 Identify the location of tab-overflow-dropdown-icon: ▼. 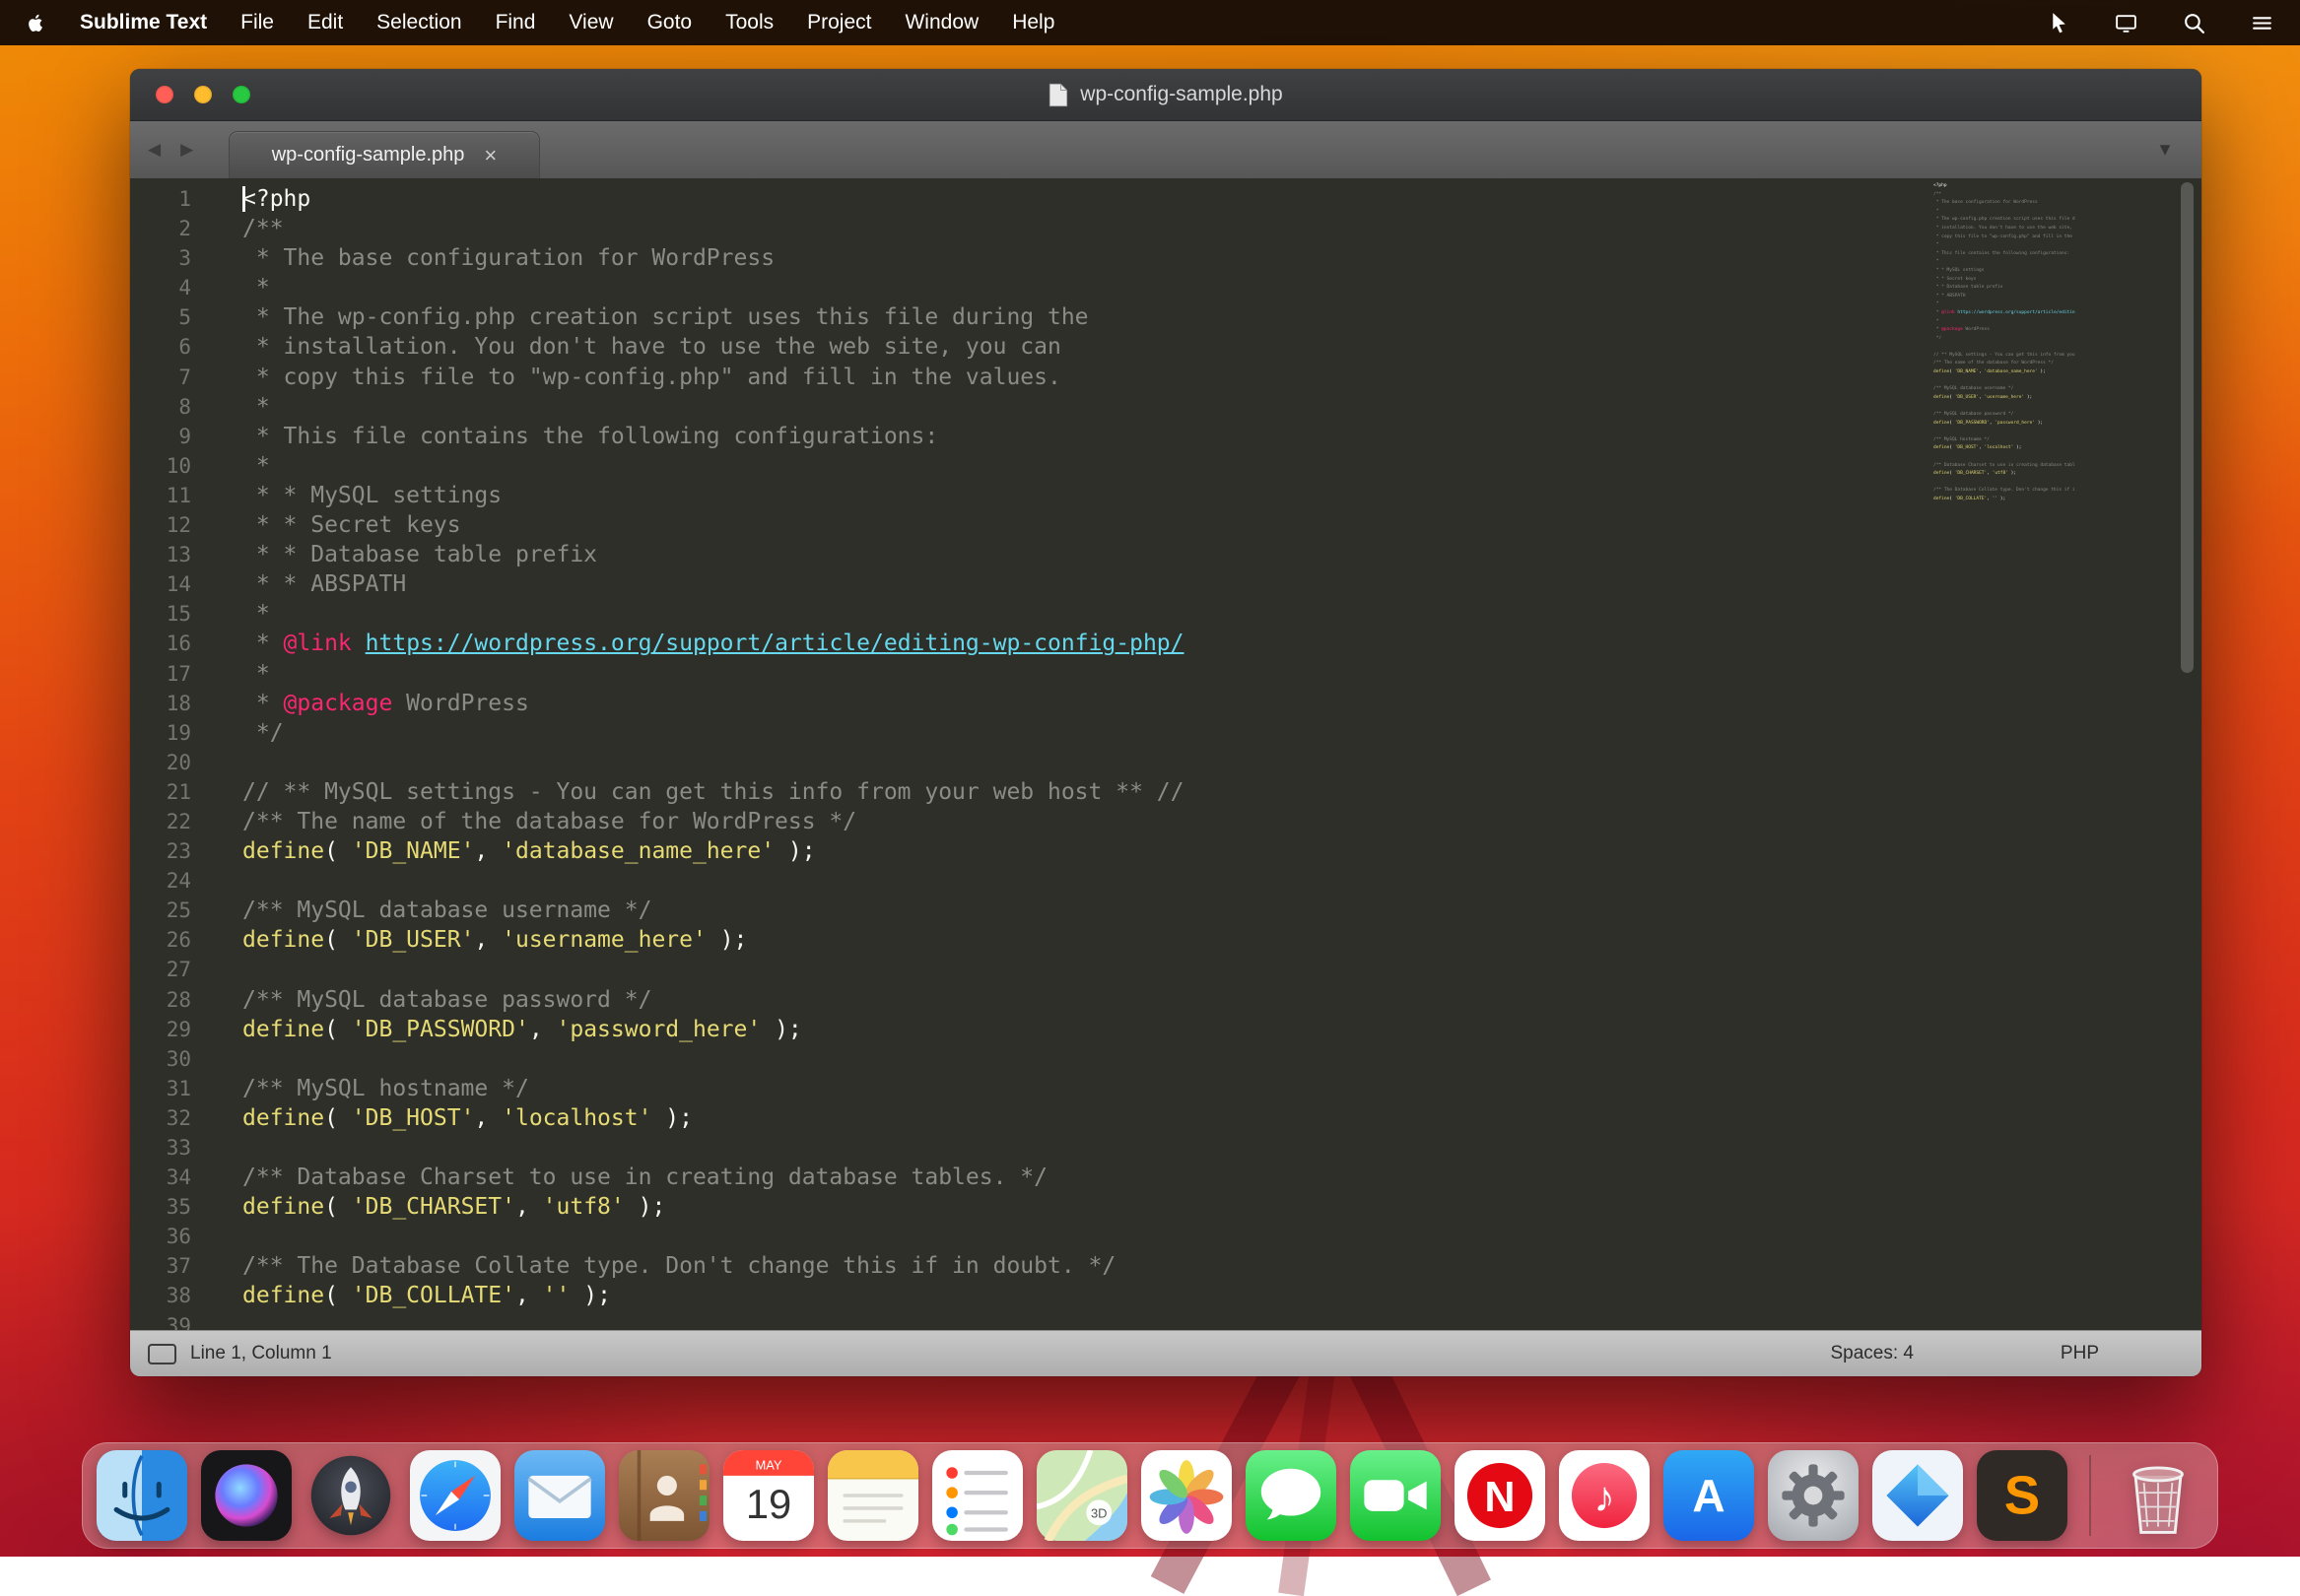
(2165, 150).